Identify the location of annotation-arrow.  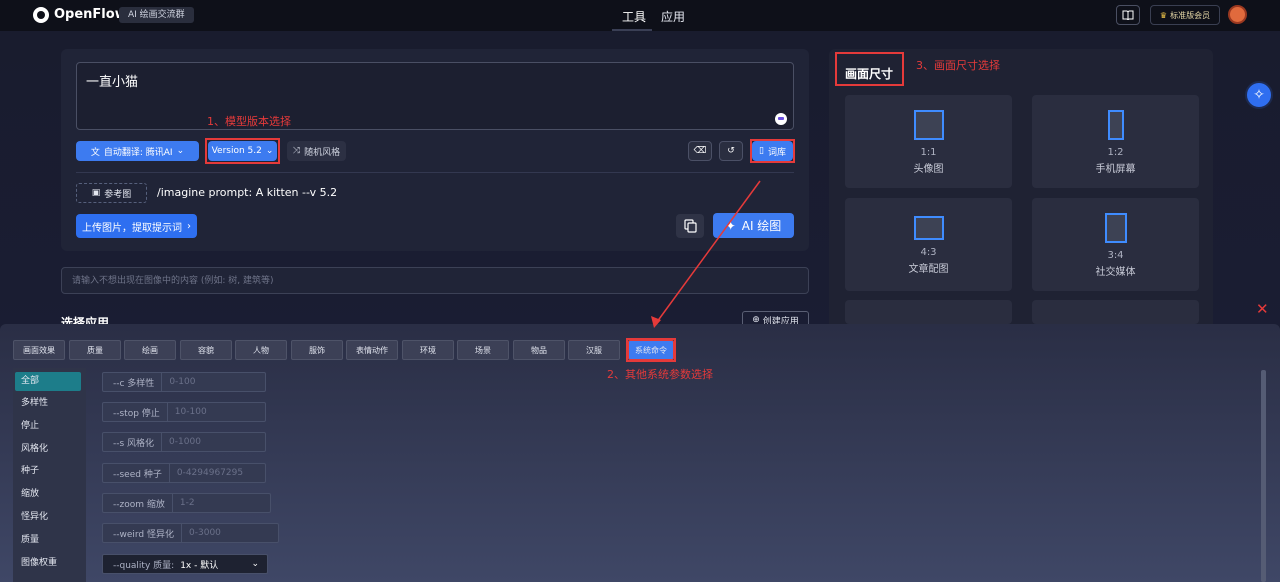
(706, 254).